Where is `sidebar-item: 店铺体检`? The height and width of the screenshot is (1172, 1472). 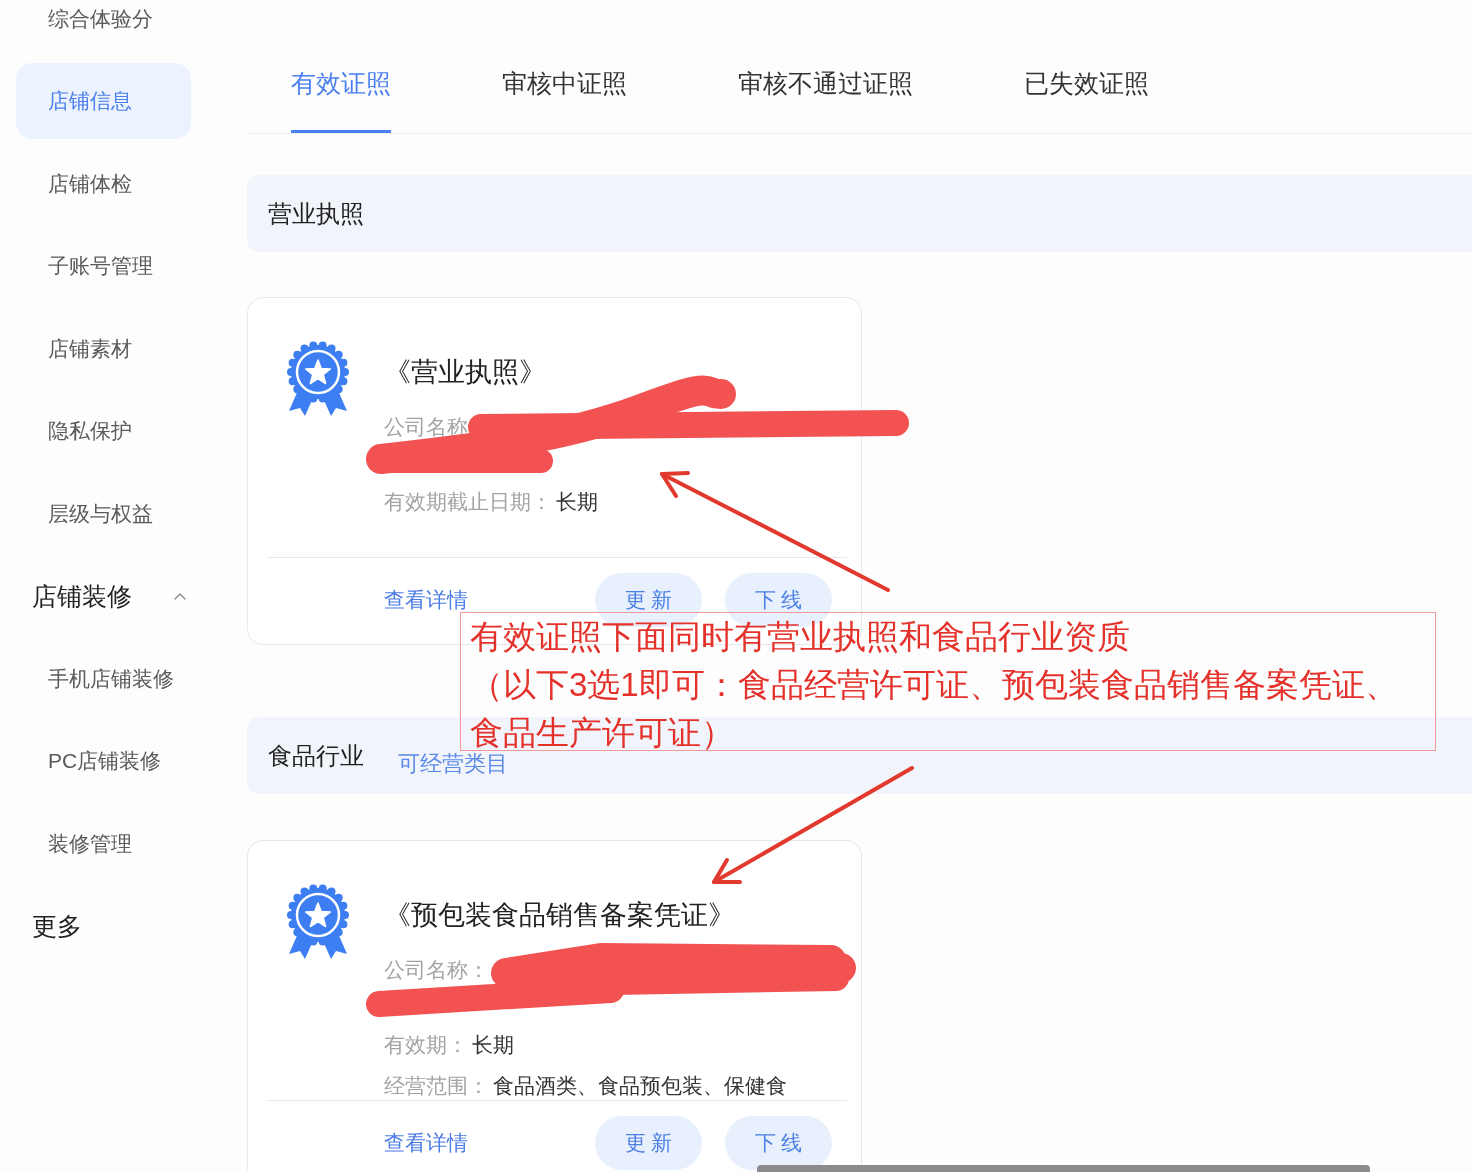 sidebar-item: 店铺体检 is located at coordinates (103, 183).